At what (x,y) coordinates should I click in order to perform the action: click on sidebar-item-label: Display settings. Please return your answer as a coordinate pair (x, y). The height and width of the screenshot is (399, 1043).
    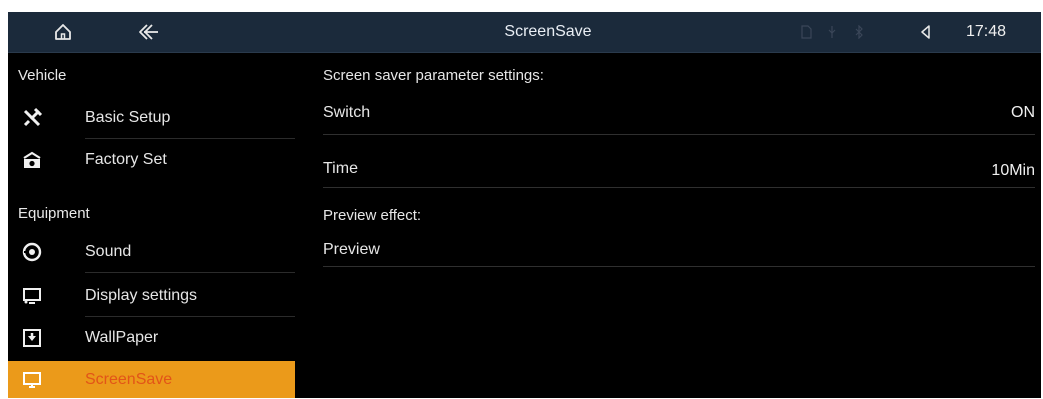
    Looking at the image, I should click on (141, 295).